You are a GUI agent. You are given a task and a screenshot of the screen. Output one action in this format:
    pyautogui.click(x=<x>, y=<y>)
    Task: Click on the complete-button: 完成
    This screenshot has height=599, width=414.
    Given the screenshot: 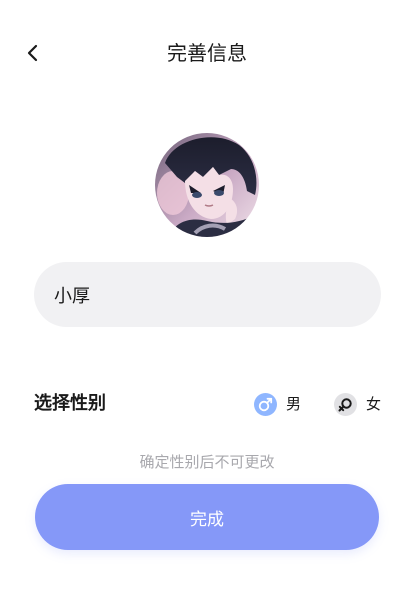 What is the action you would take?
    pyautogui.click(x=207, y=517)
    